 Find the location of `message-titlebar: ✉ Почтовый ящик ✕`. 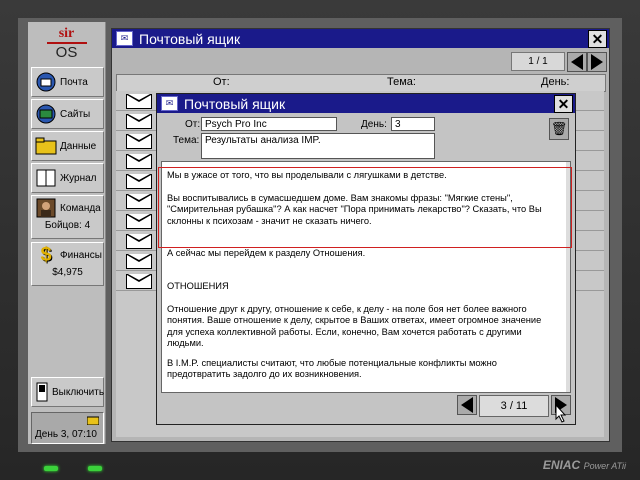

message-titlebar: ✉ Почтовый ящик ✕ is located at coordinates (366, 103).